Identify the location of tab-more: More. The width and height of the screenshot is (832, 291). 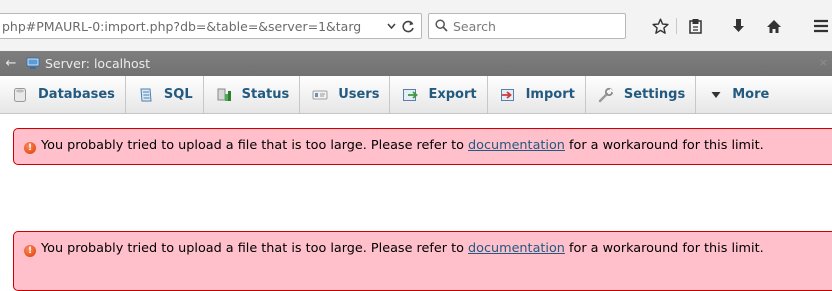
(737, 94).